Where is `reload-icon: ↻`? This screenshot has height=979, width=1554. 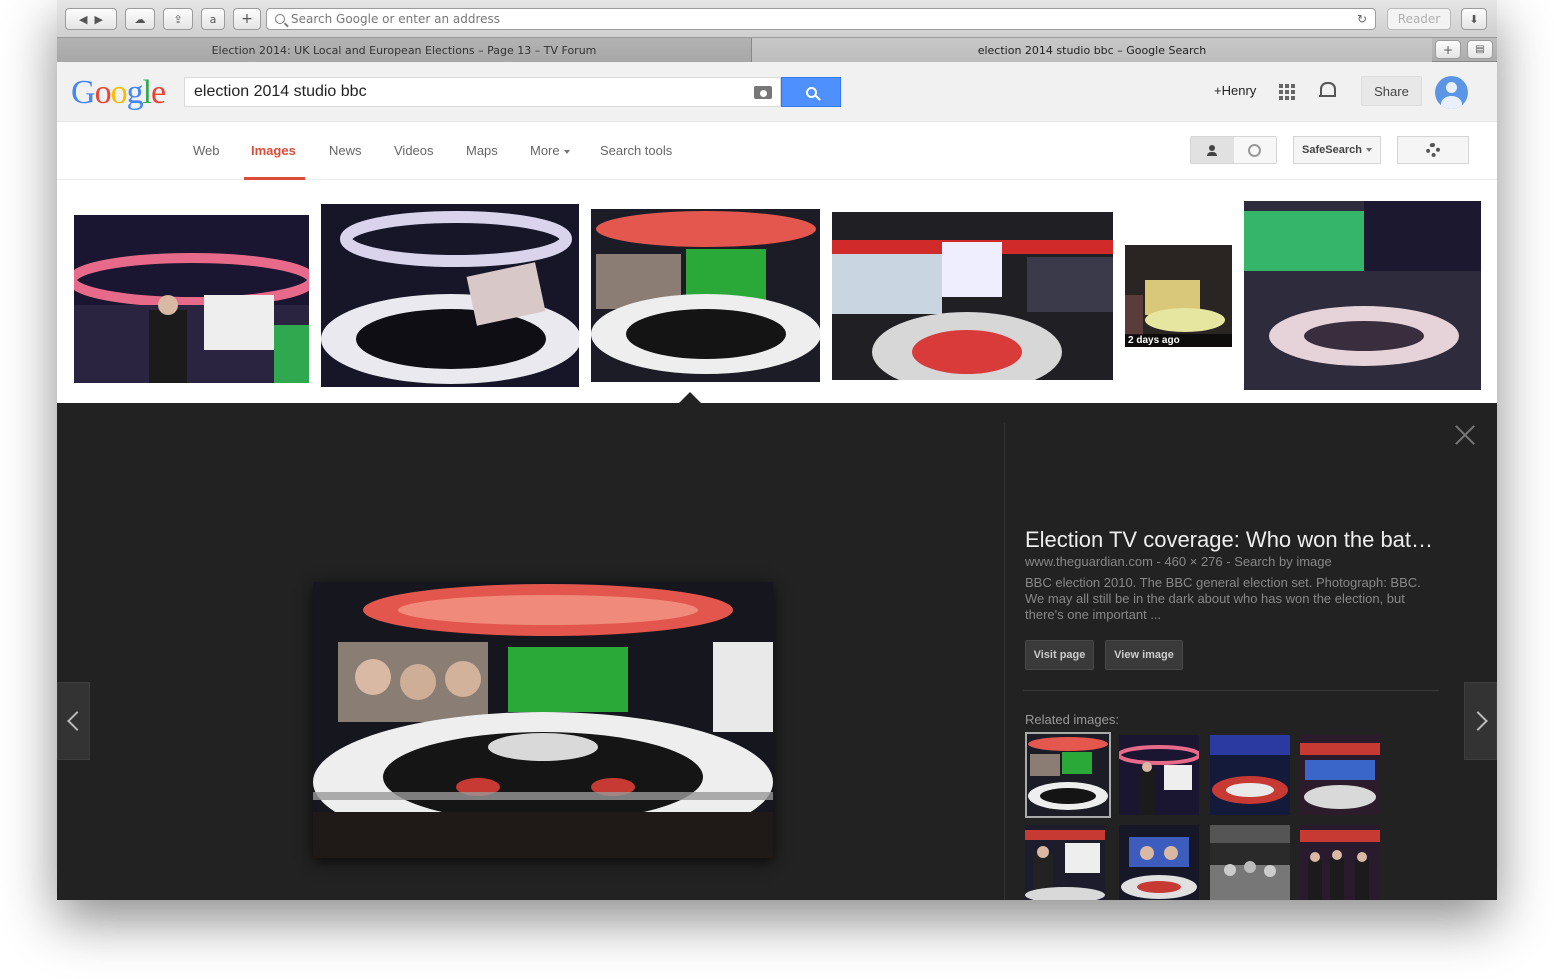 reload-icon: ↻ is located at coordinates (1362, 19).